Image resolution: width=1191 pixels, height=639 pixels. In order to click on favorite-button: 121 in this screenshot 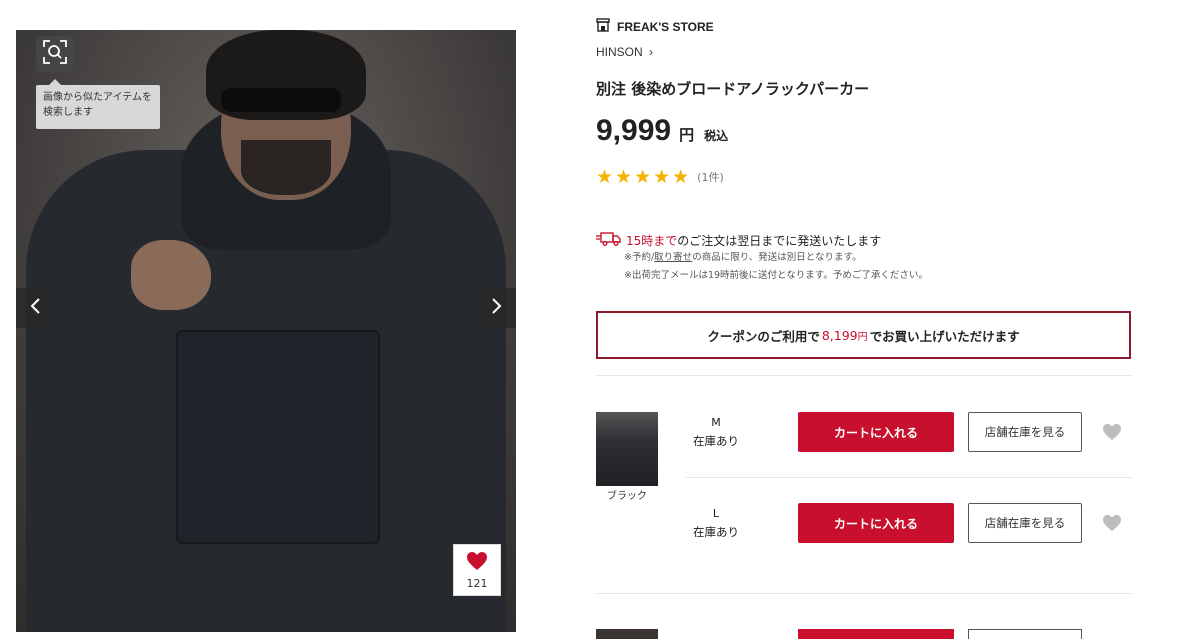, I will do `click(477, 570)`.